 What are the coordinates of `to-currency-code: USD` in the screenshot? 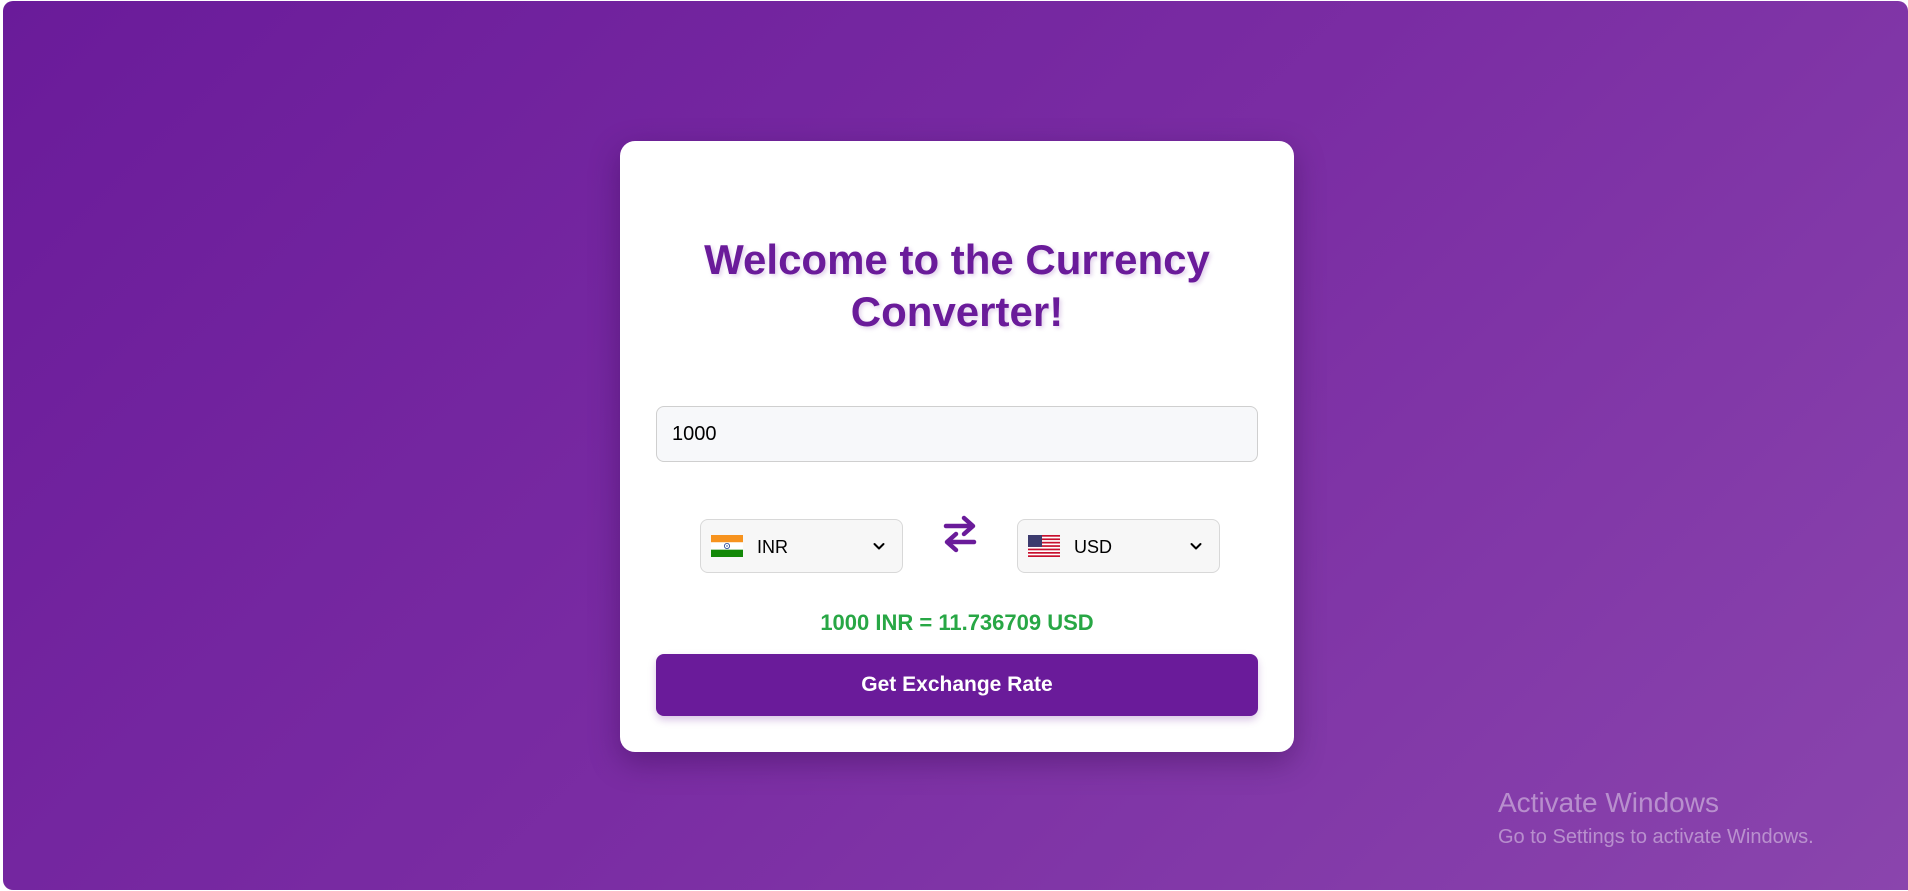 It's located at (1093, 547).